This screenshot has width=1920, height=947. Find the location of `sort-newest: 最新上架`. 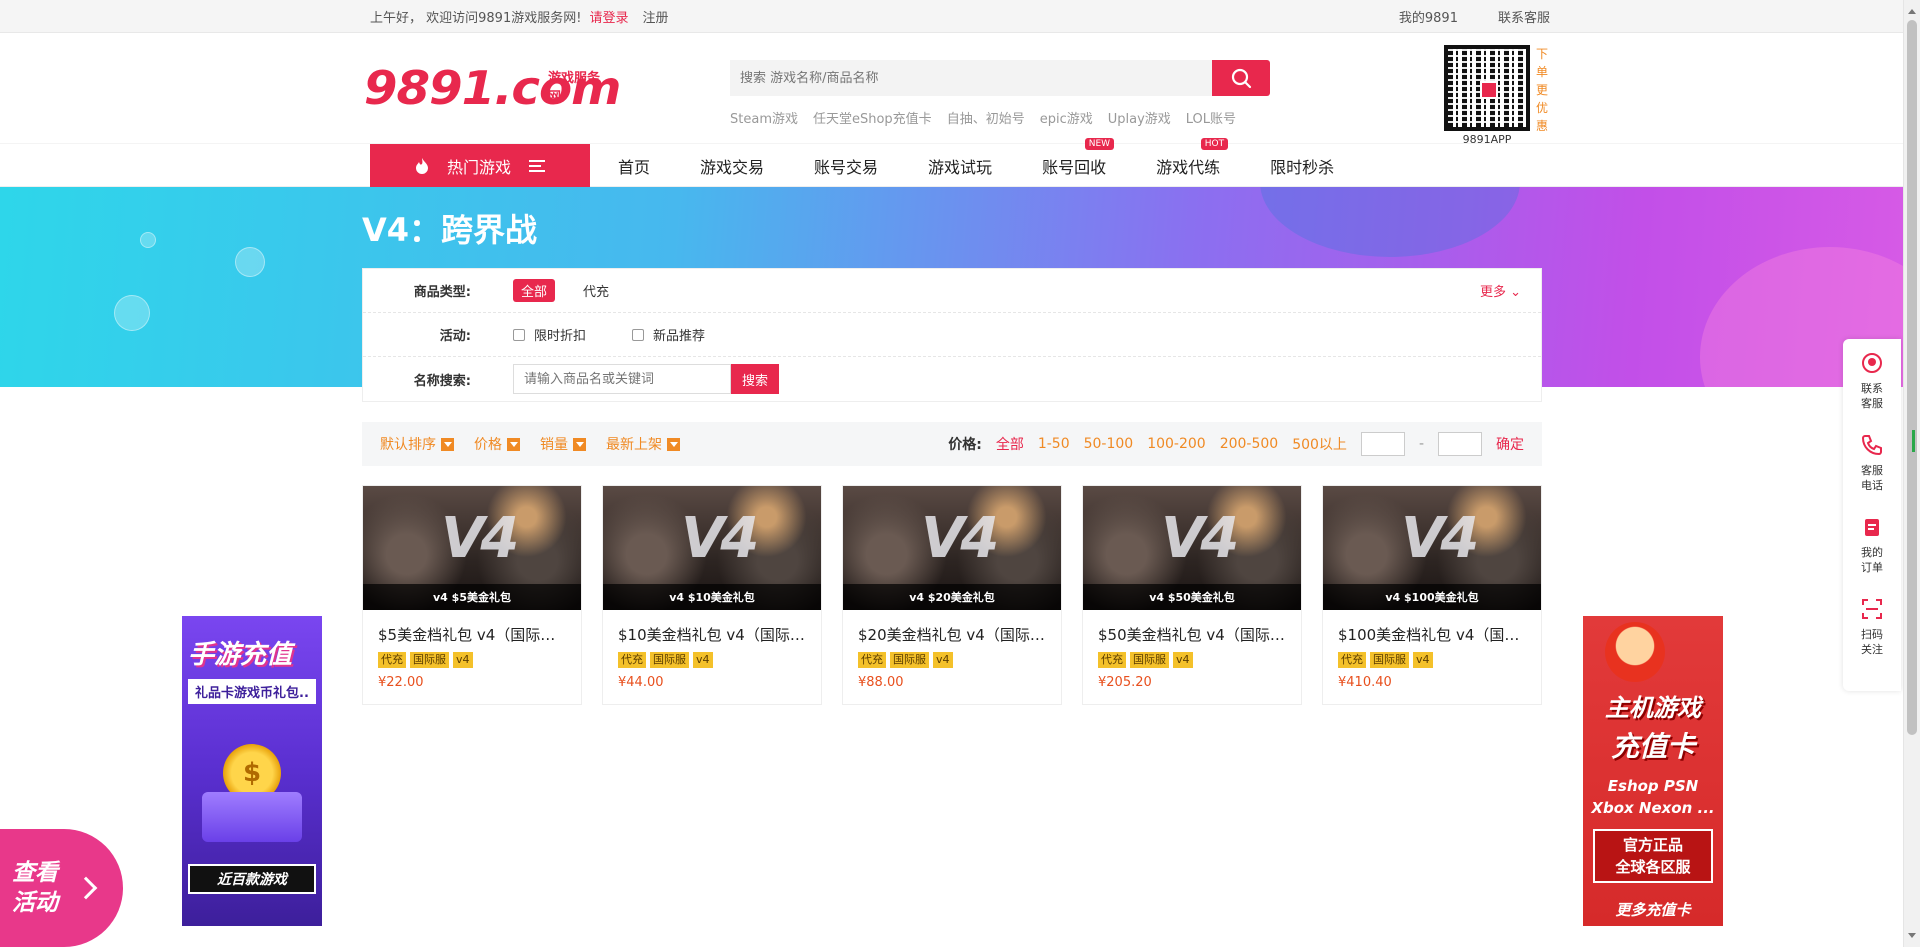

sort-newest: 最新上架 is located at coordinates (643, 444).